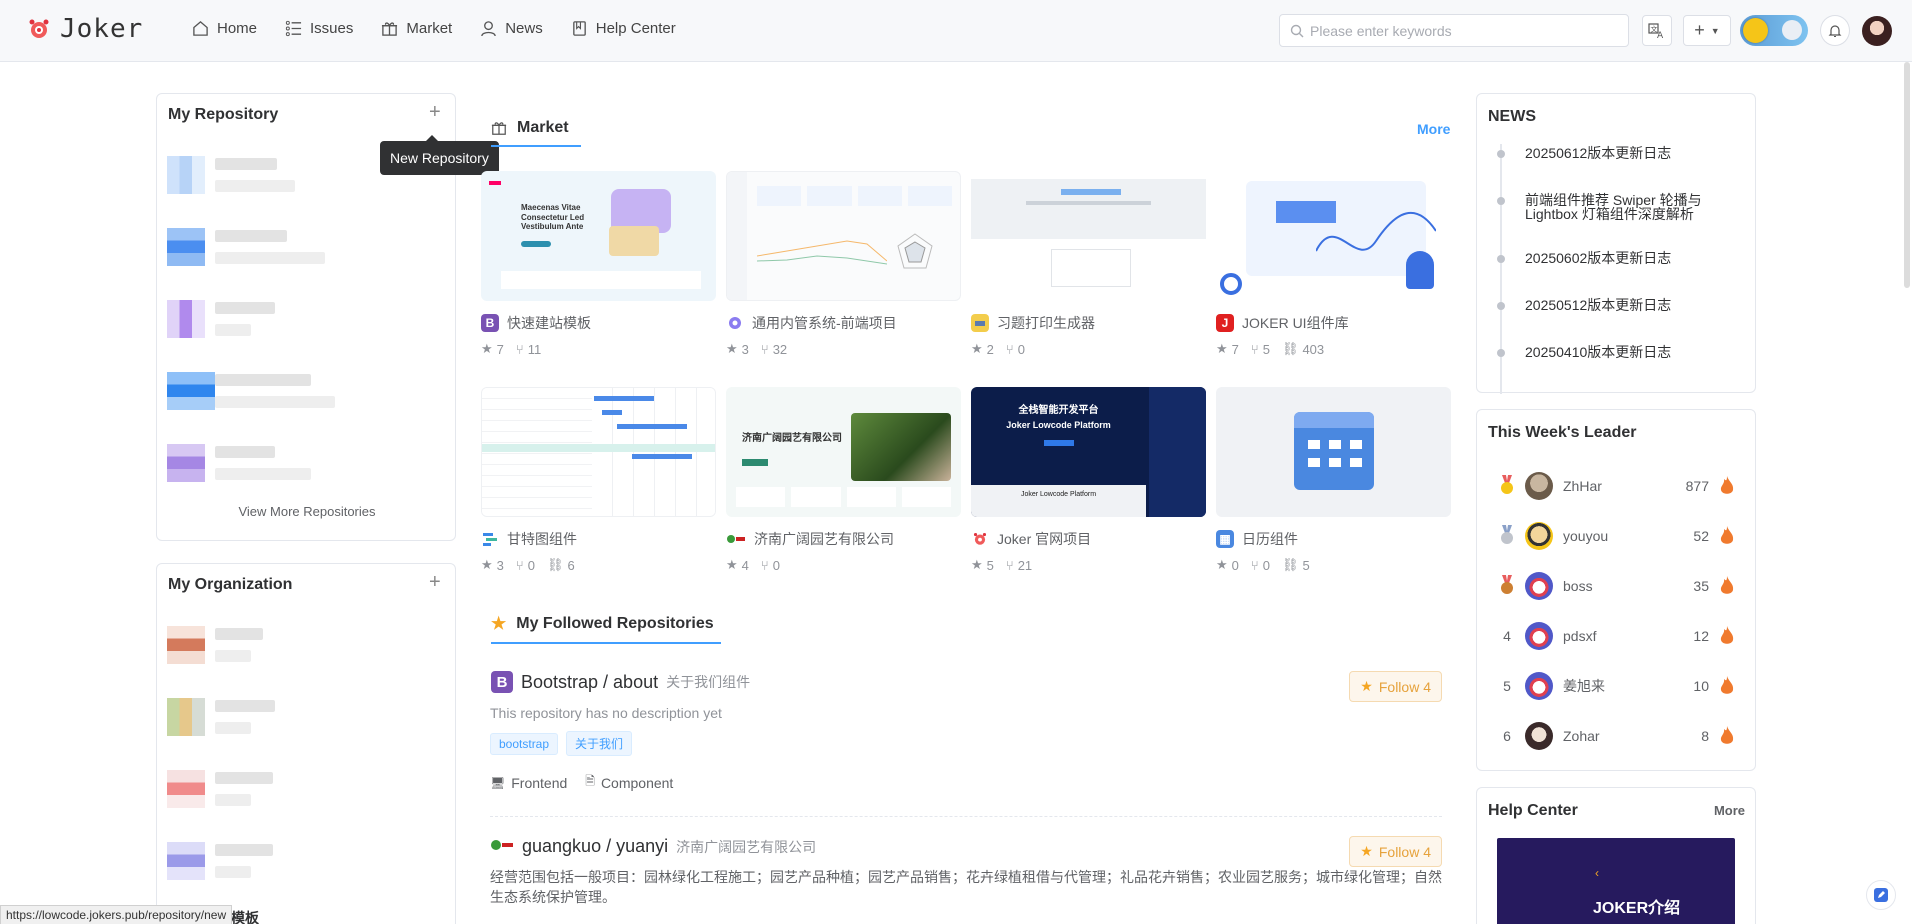 The width and height of the screenshot is (1912, 924). Describe the element at coordinates (1616, 586) in the screenshot. I see `leader-row: boss 35` at that location.